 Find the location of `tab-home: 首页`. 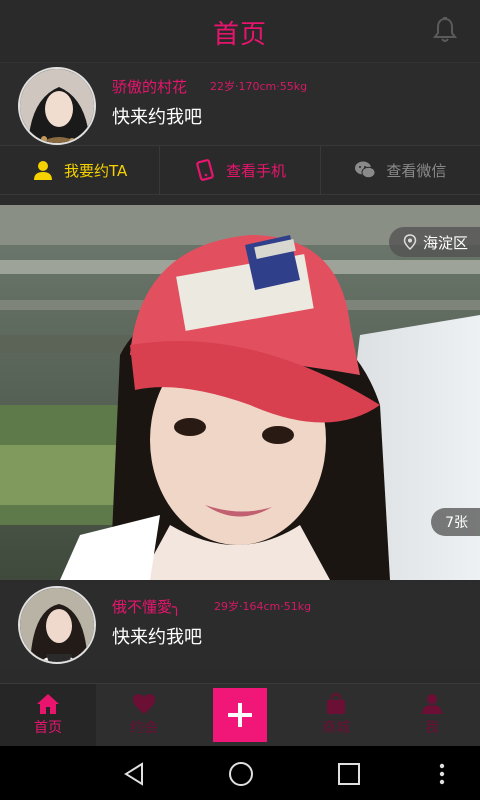

tab-home: 首页 is located at coordinates (48, 715).